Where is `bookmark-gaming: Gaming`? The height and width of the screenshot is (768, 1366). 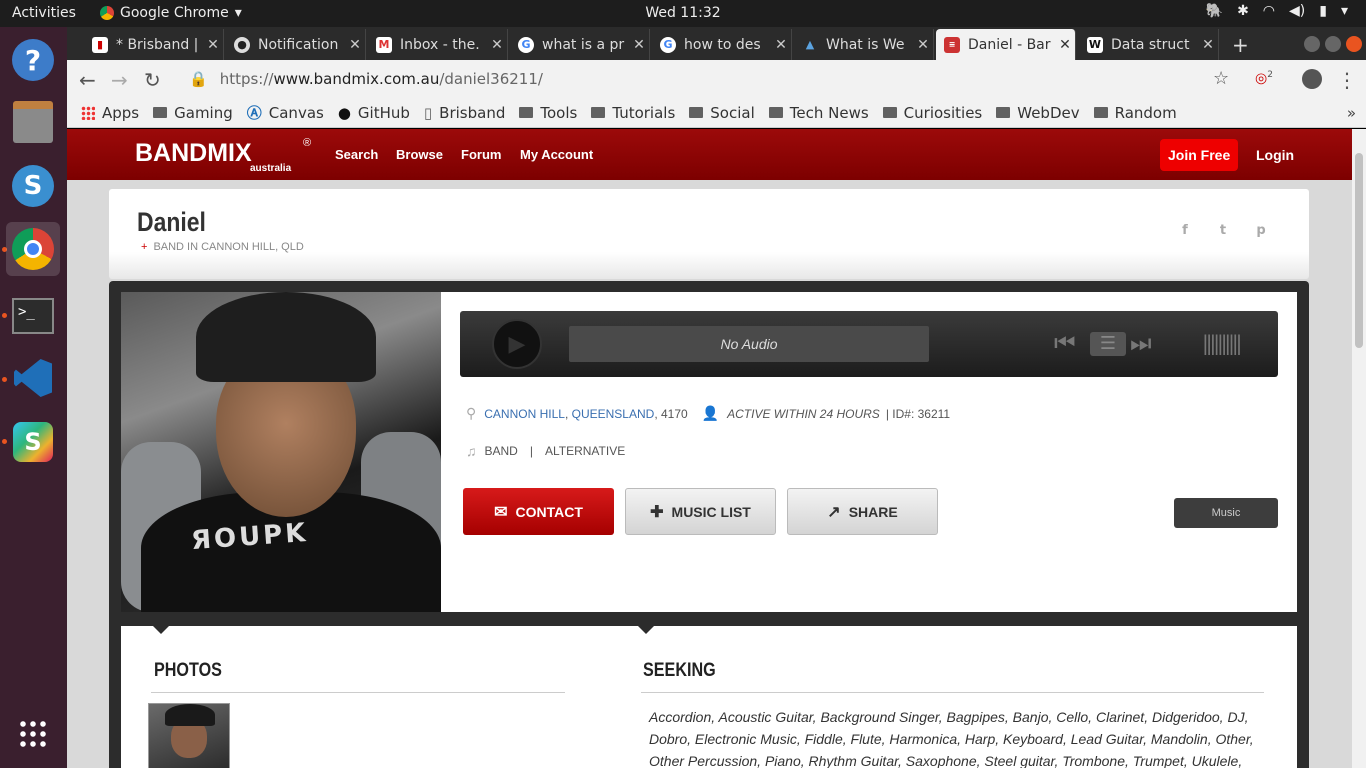 bookmark-gaming: Gaming is located at coordinates (193, 113).